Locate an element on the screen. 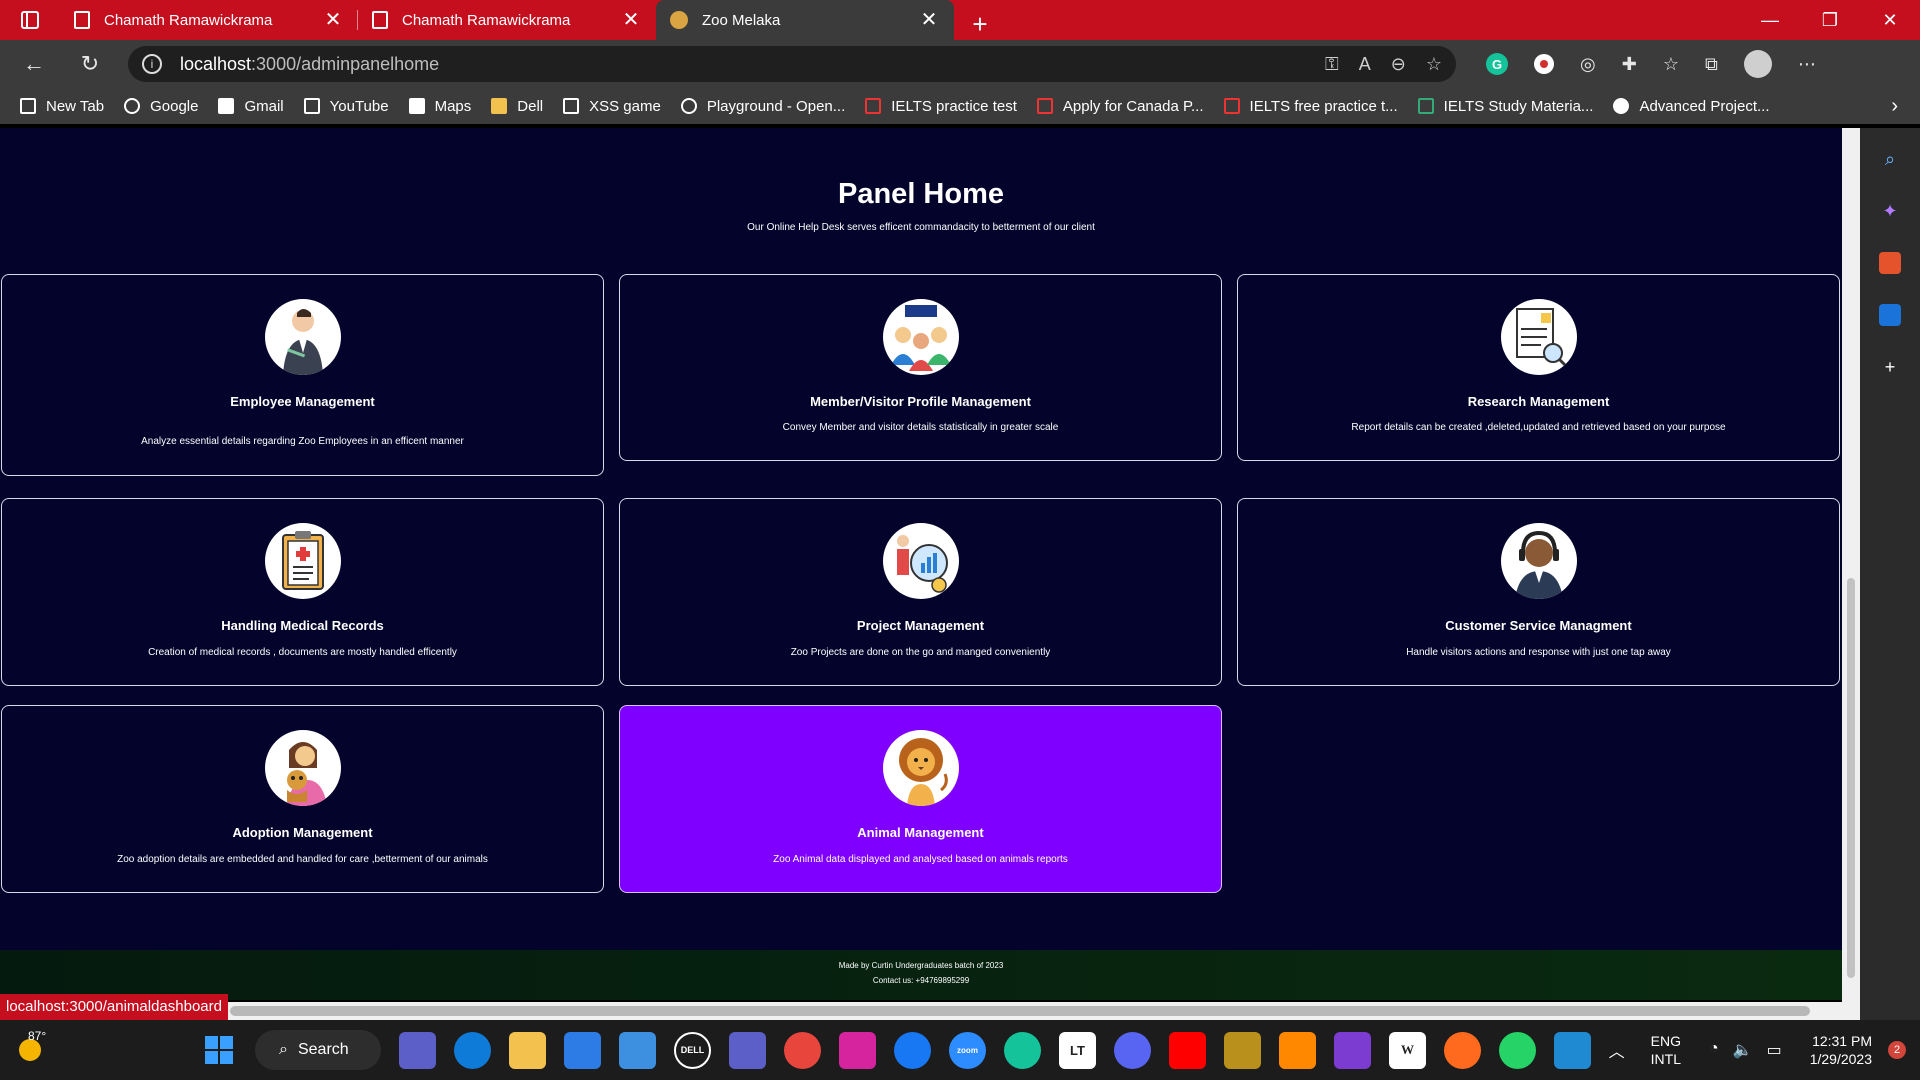 The width and height of the screenshot is (1920, 1080). wikipedia-icon: W is located at coordinates (1407, 1050).